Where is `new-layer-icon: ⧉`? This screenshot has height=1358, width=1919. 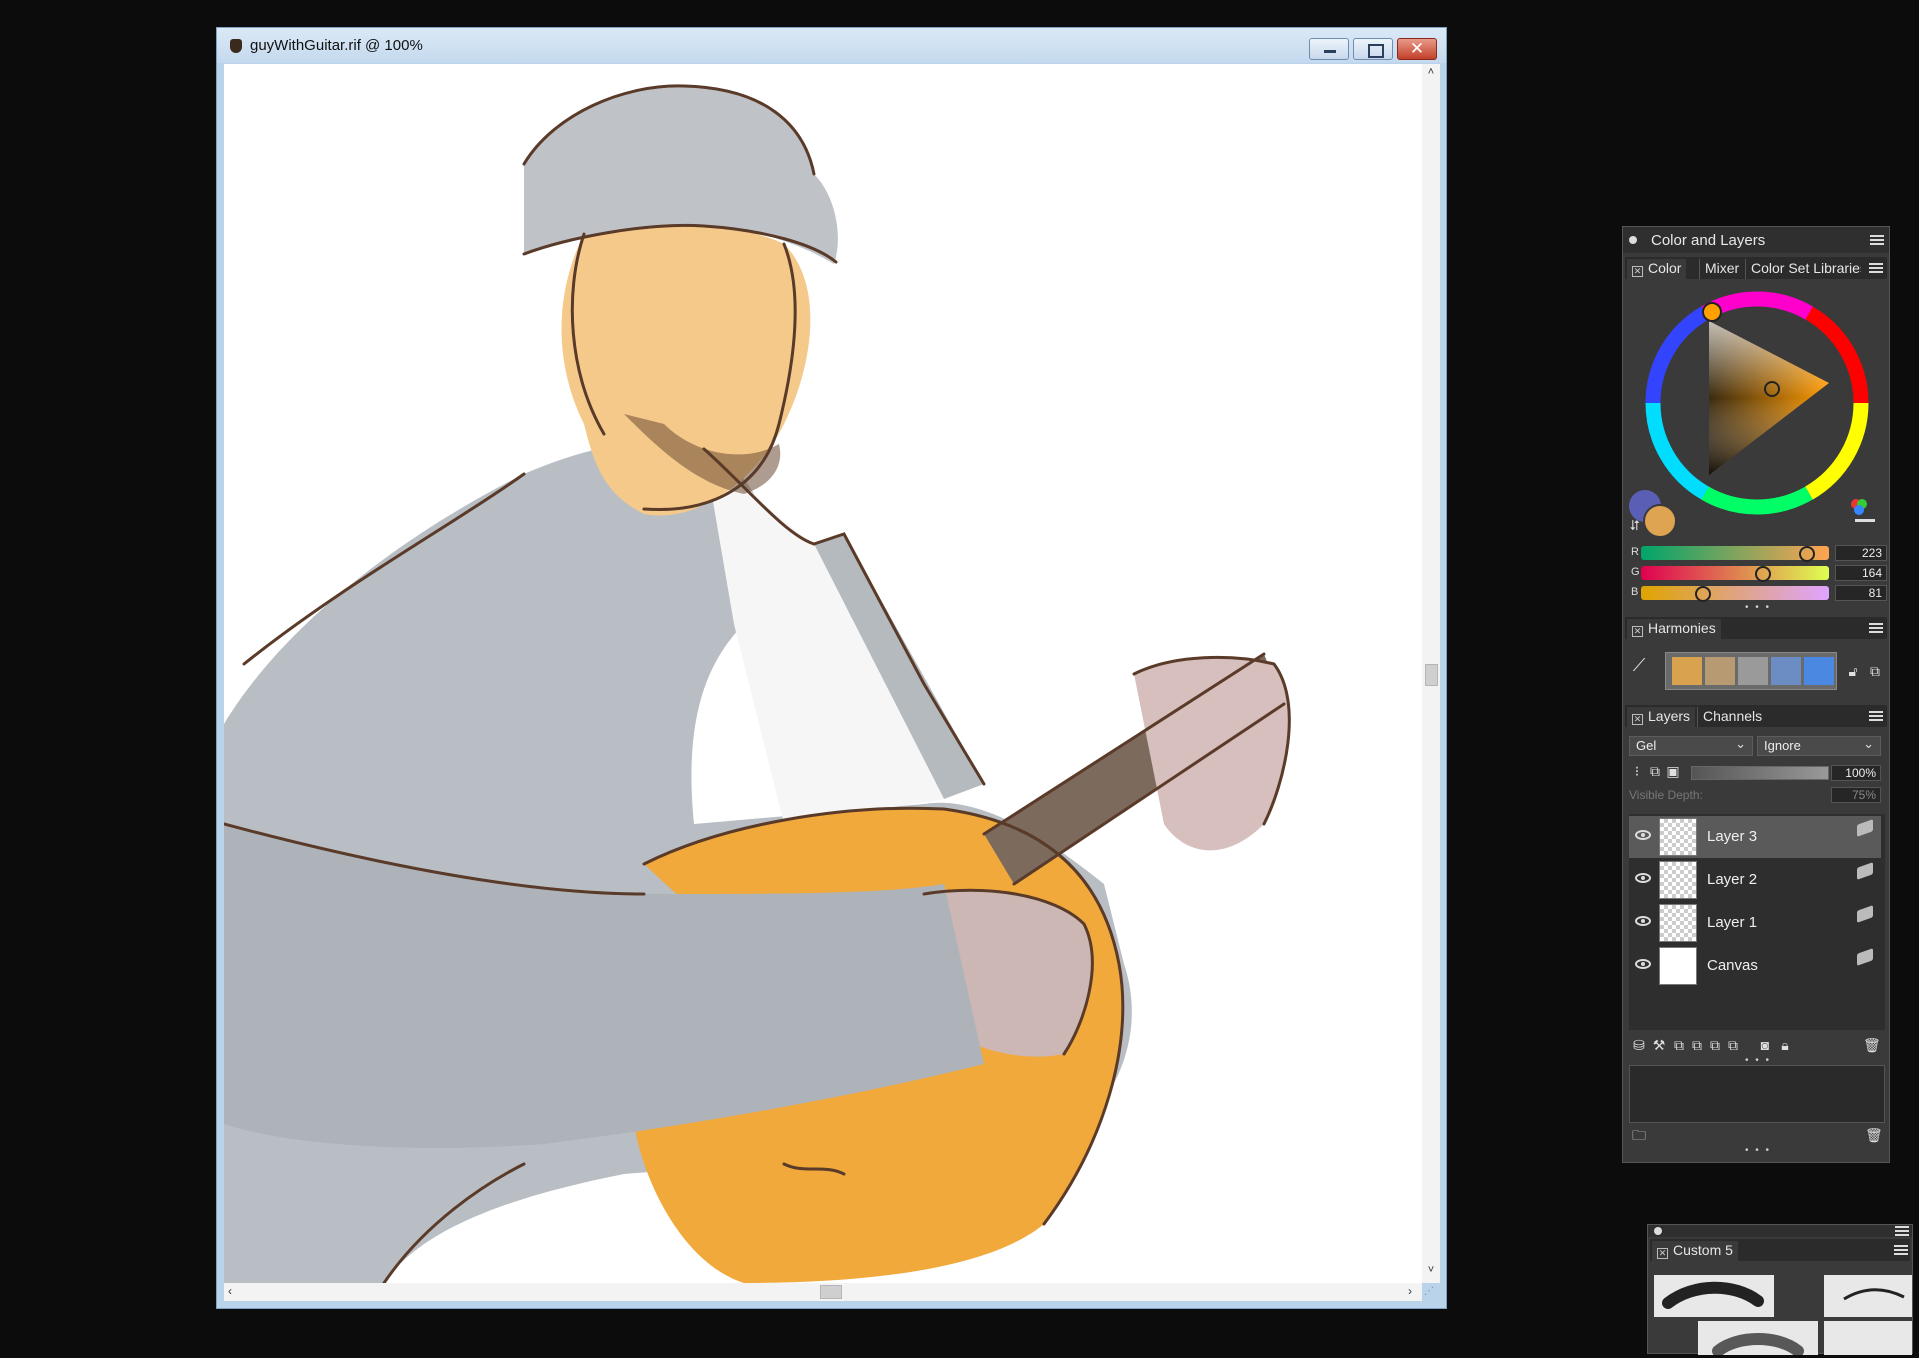
new-layer-icon: ⧉ is located at coordinates (1679, 1045).